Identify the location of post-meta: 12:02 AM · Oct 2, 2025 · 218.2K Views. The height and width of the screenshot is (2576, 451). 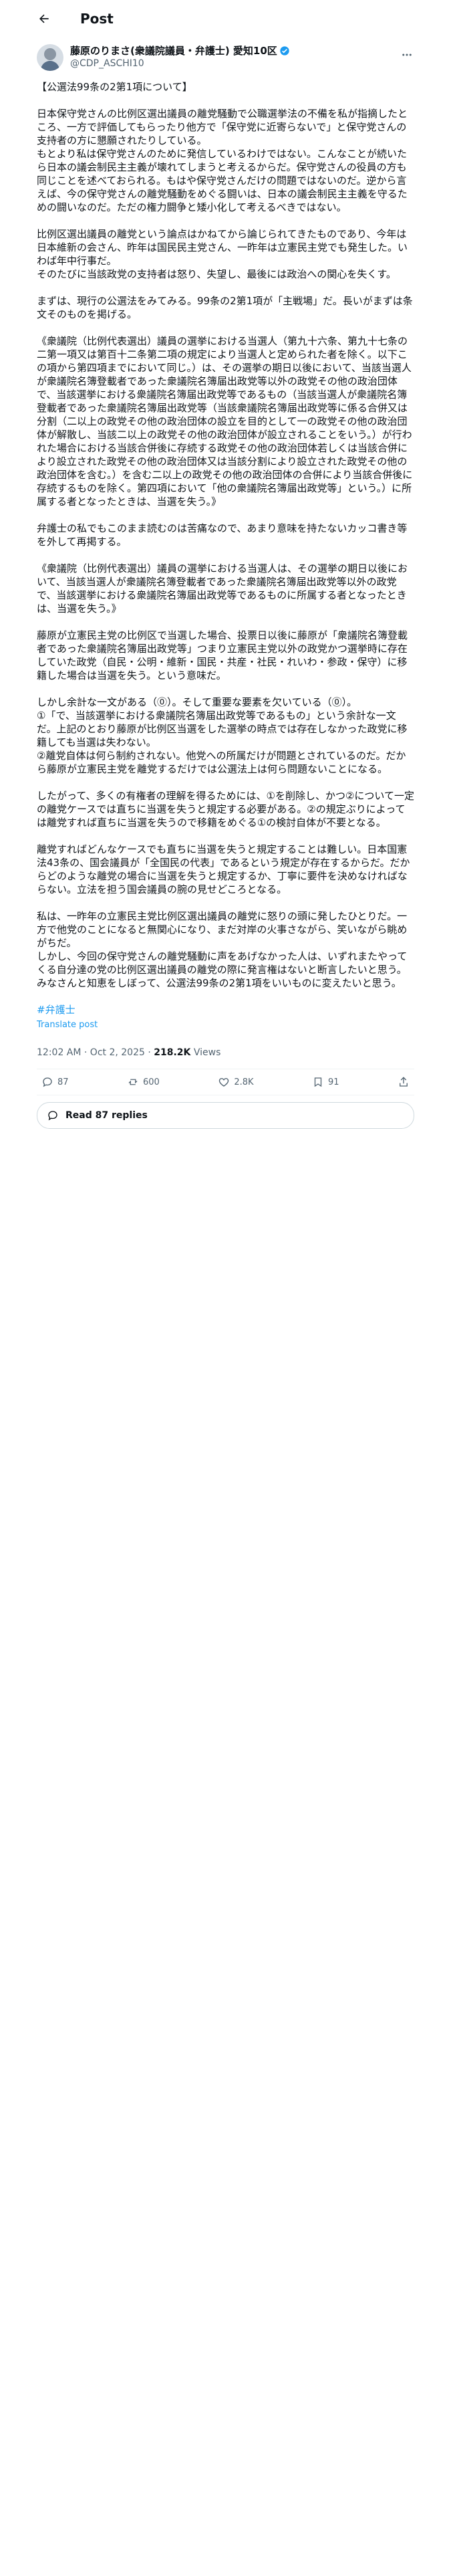
(225, 1052).